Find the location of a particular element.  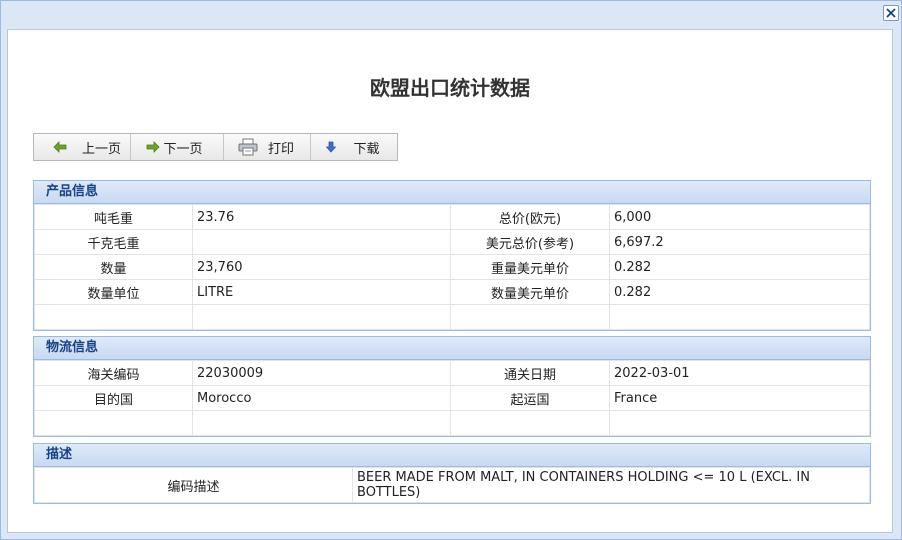

field-value: 23,760 is located at coordinates (321, 267).